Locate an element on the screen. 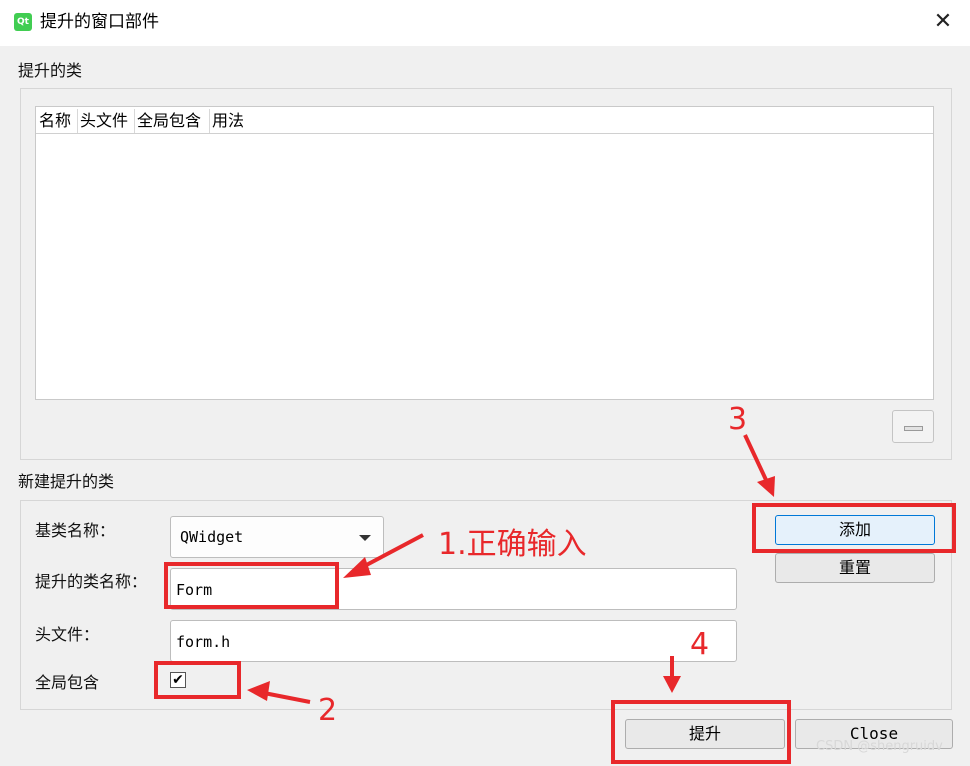  column-header-header-file: 头文件 is located at coordinates (105, 120).